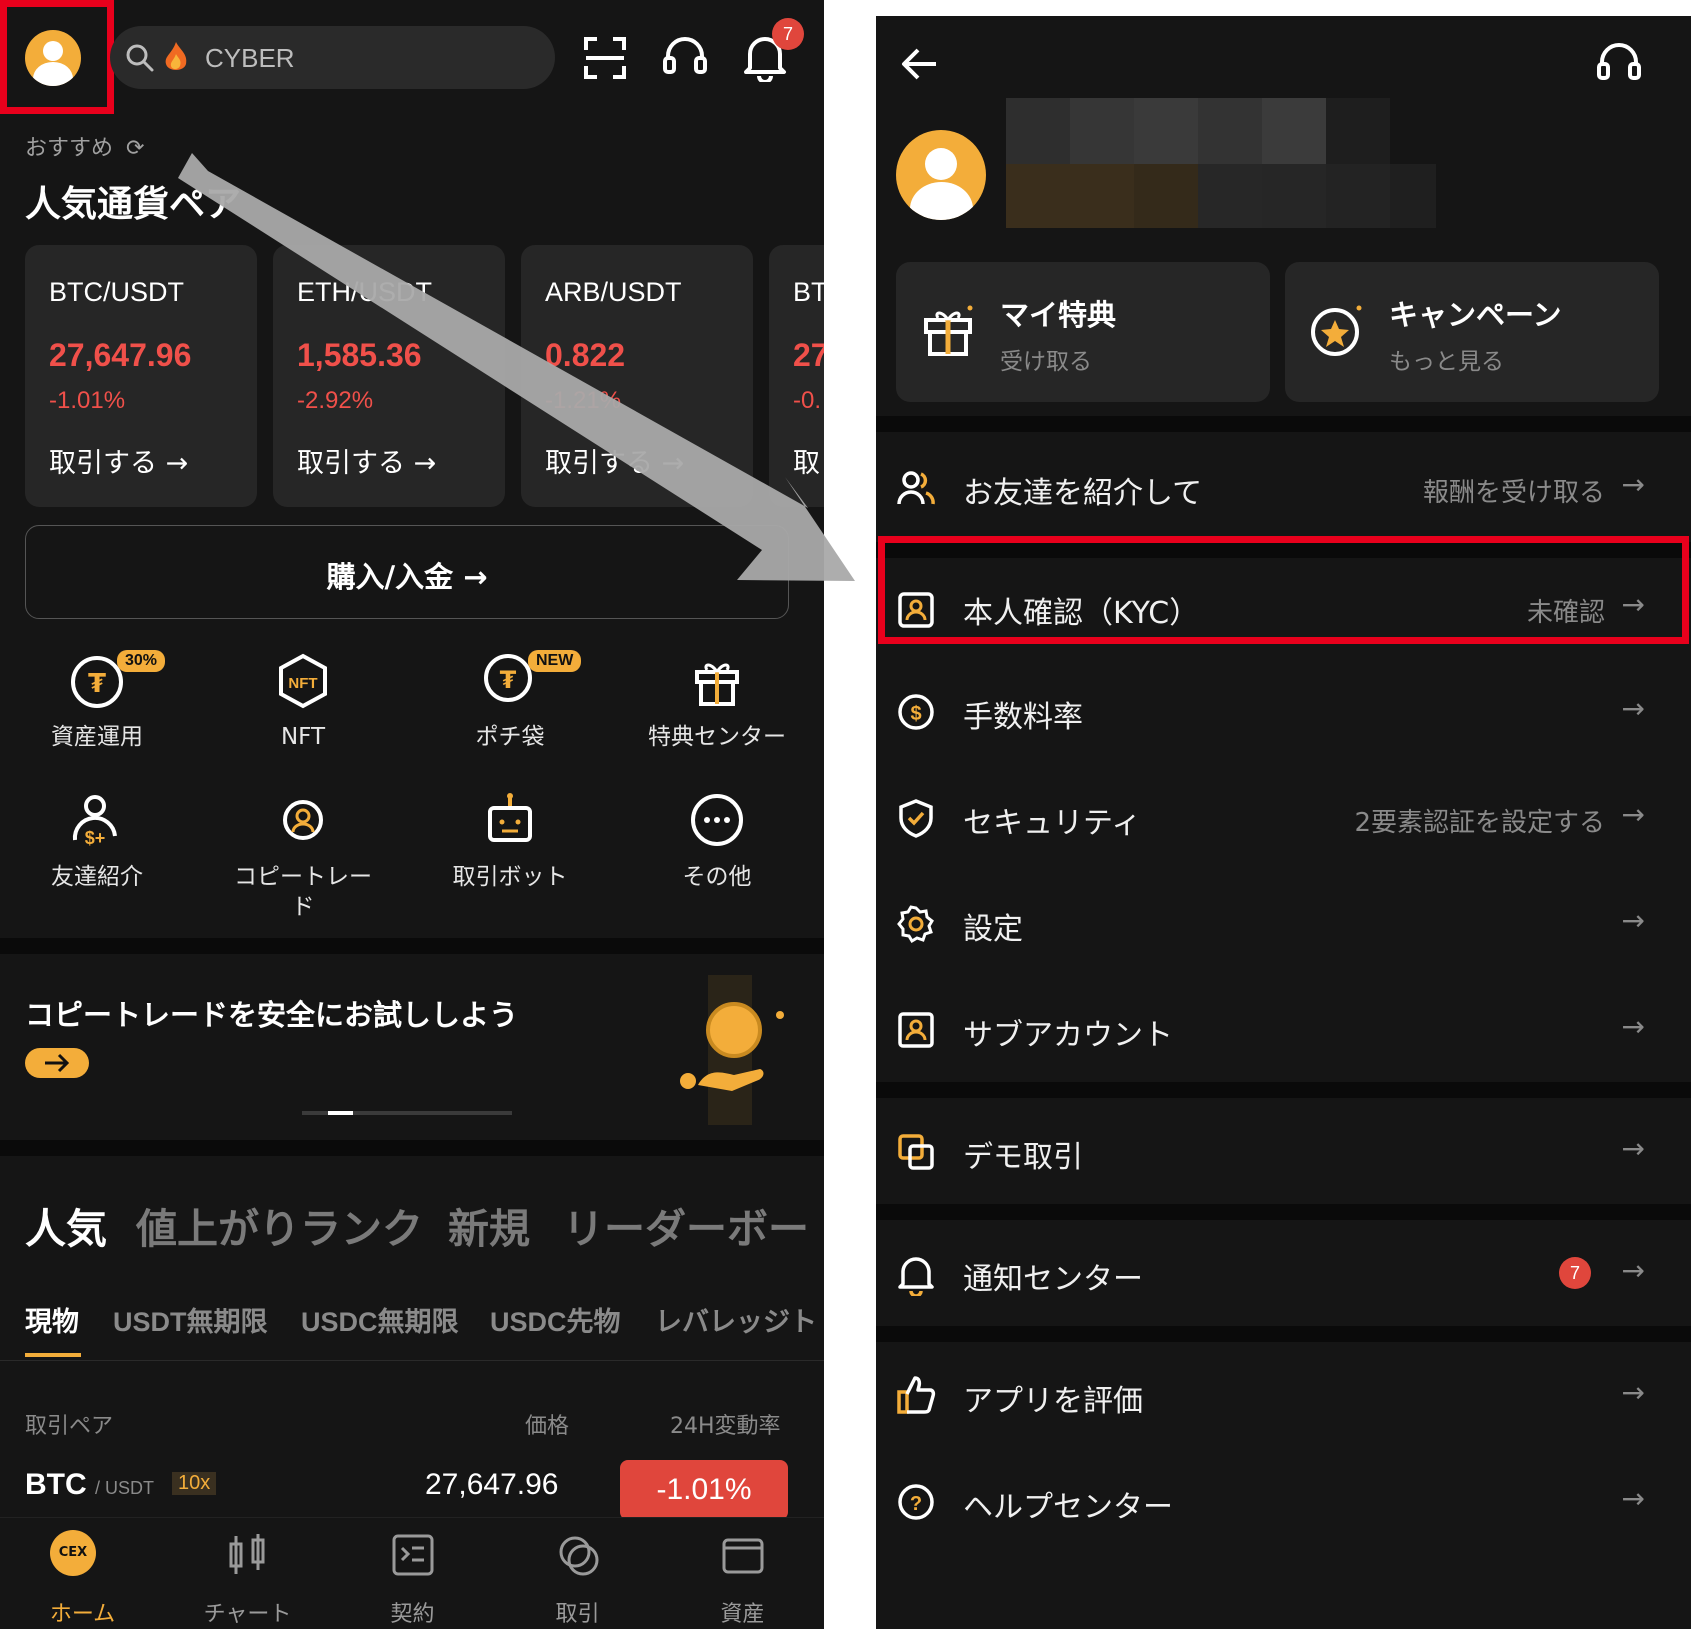  I want to click on trade-link: 取, so click(806, 460).